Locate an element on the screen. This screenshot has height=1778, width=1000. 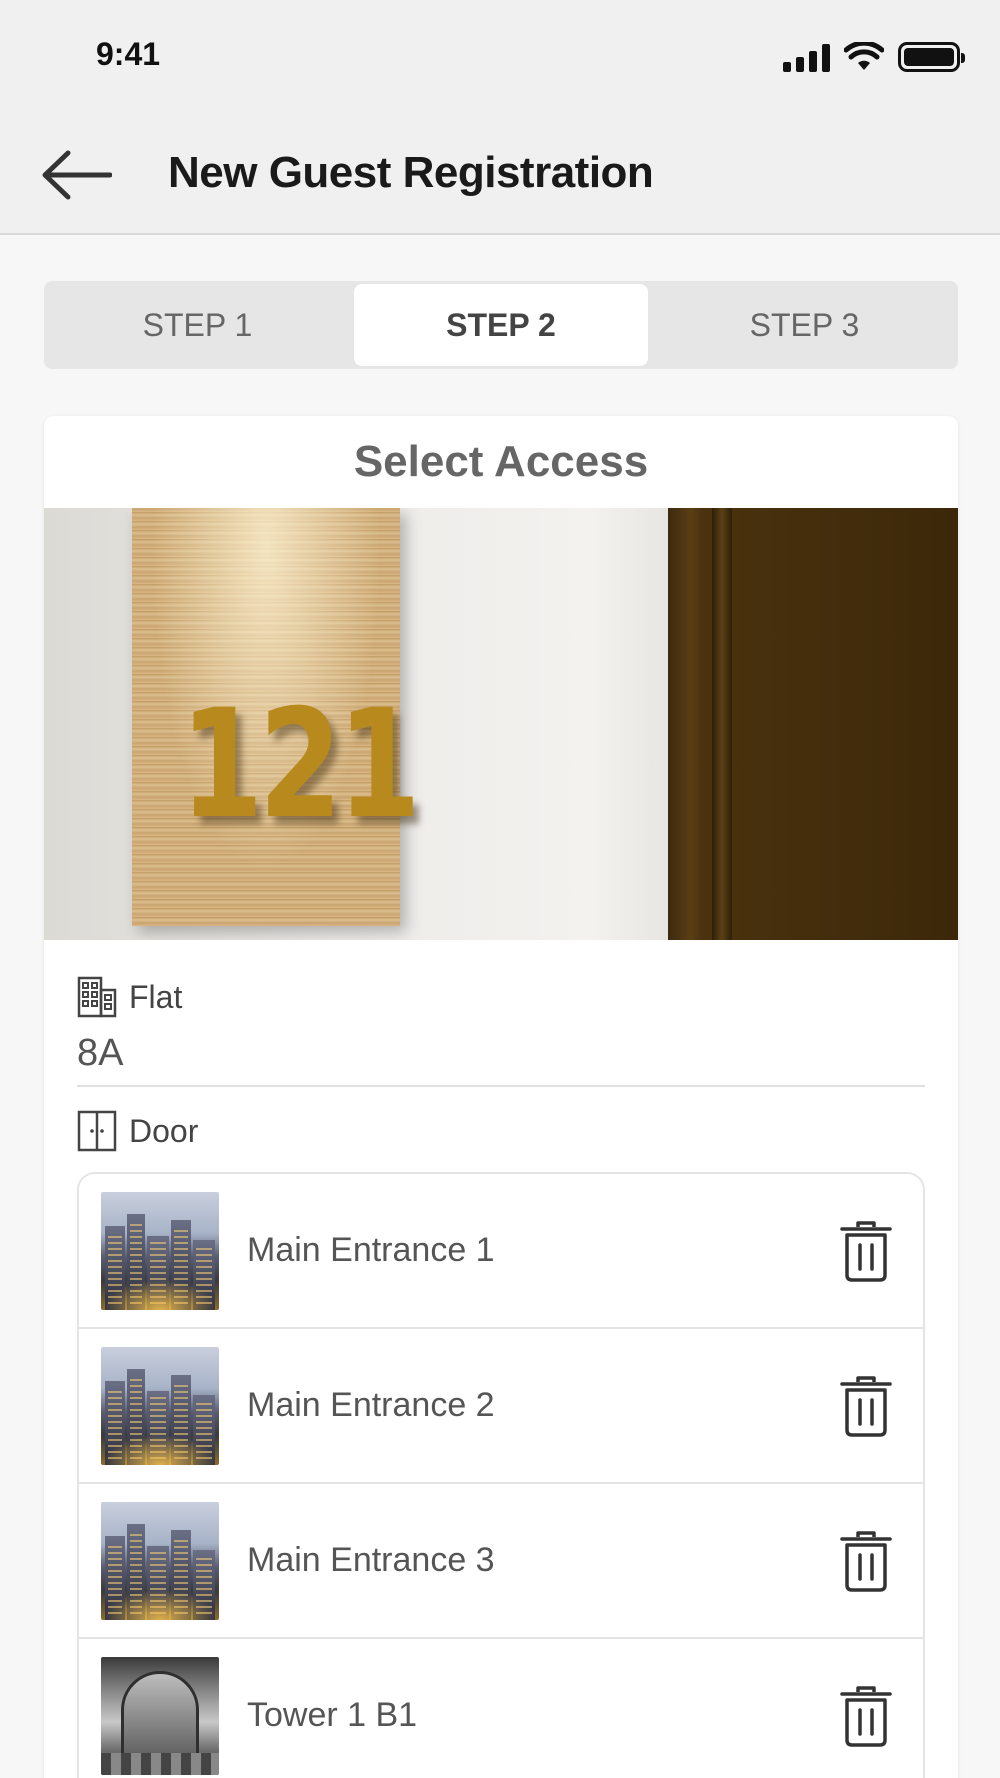
status-time: 9:41 is located at coordinates (128, 54).